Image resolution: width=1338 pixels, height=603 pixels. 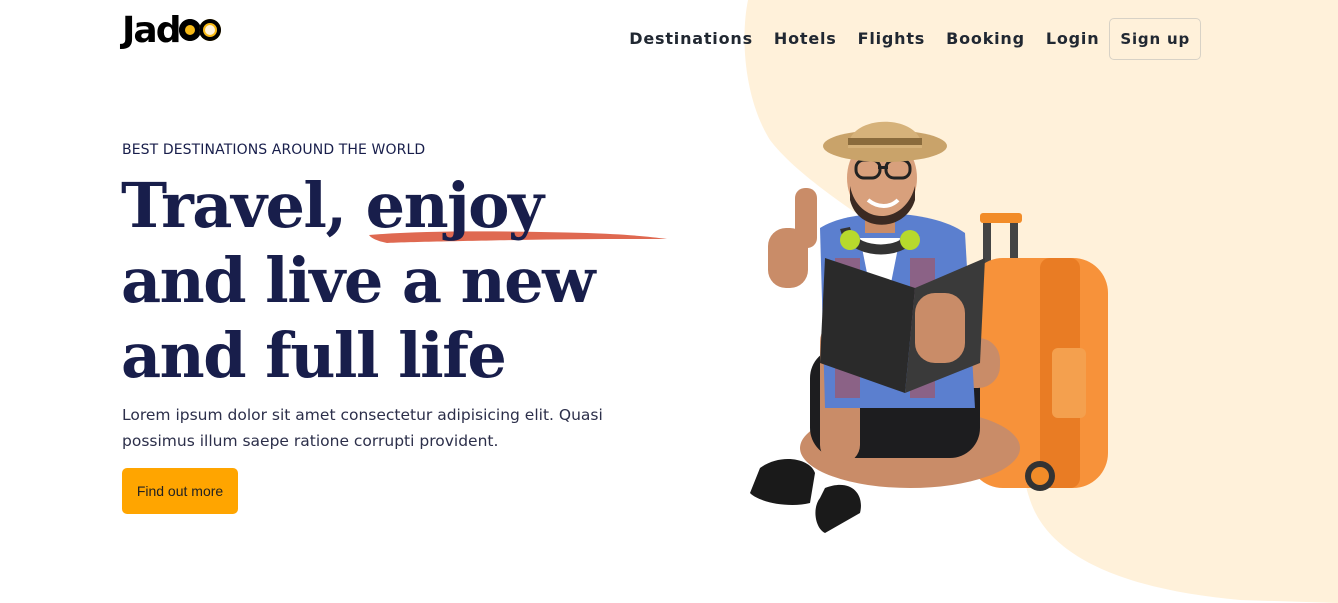 I want to click on nav-flights: Flights, so click(x=892, y=39).